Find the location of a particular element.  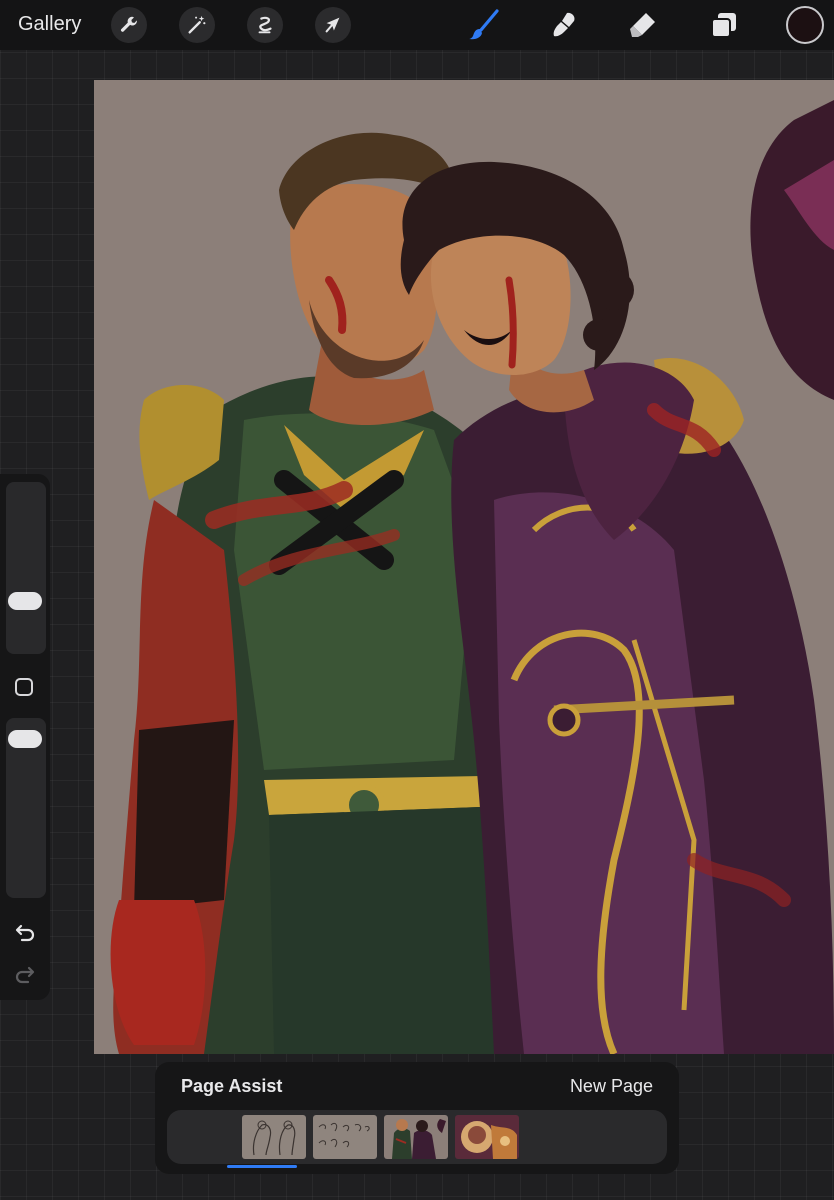

selection-icon is located at coordinates (265, 25).